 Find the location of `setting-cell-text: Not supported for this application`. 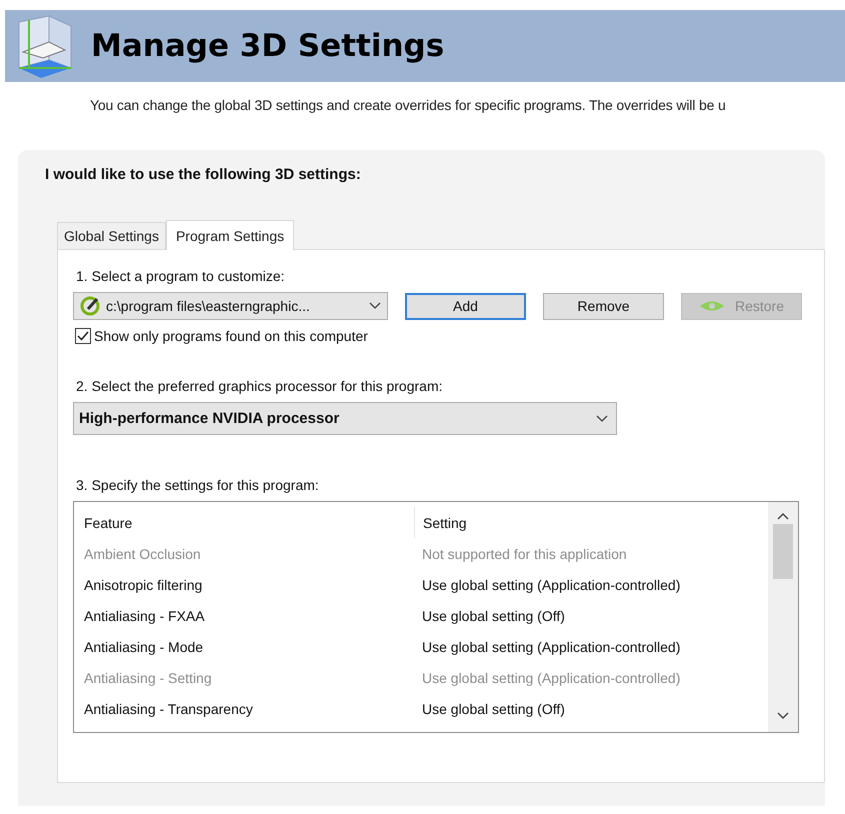

setting-cell-text: Not supported for this application is located at coordinates (524, 554).